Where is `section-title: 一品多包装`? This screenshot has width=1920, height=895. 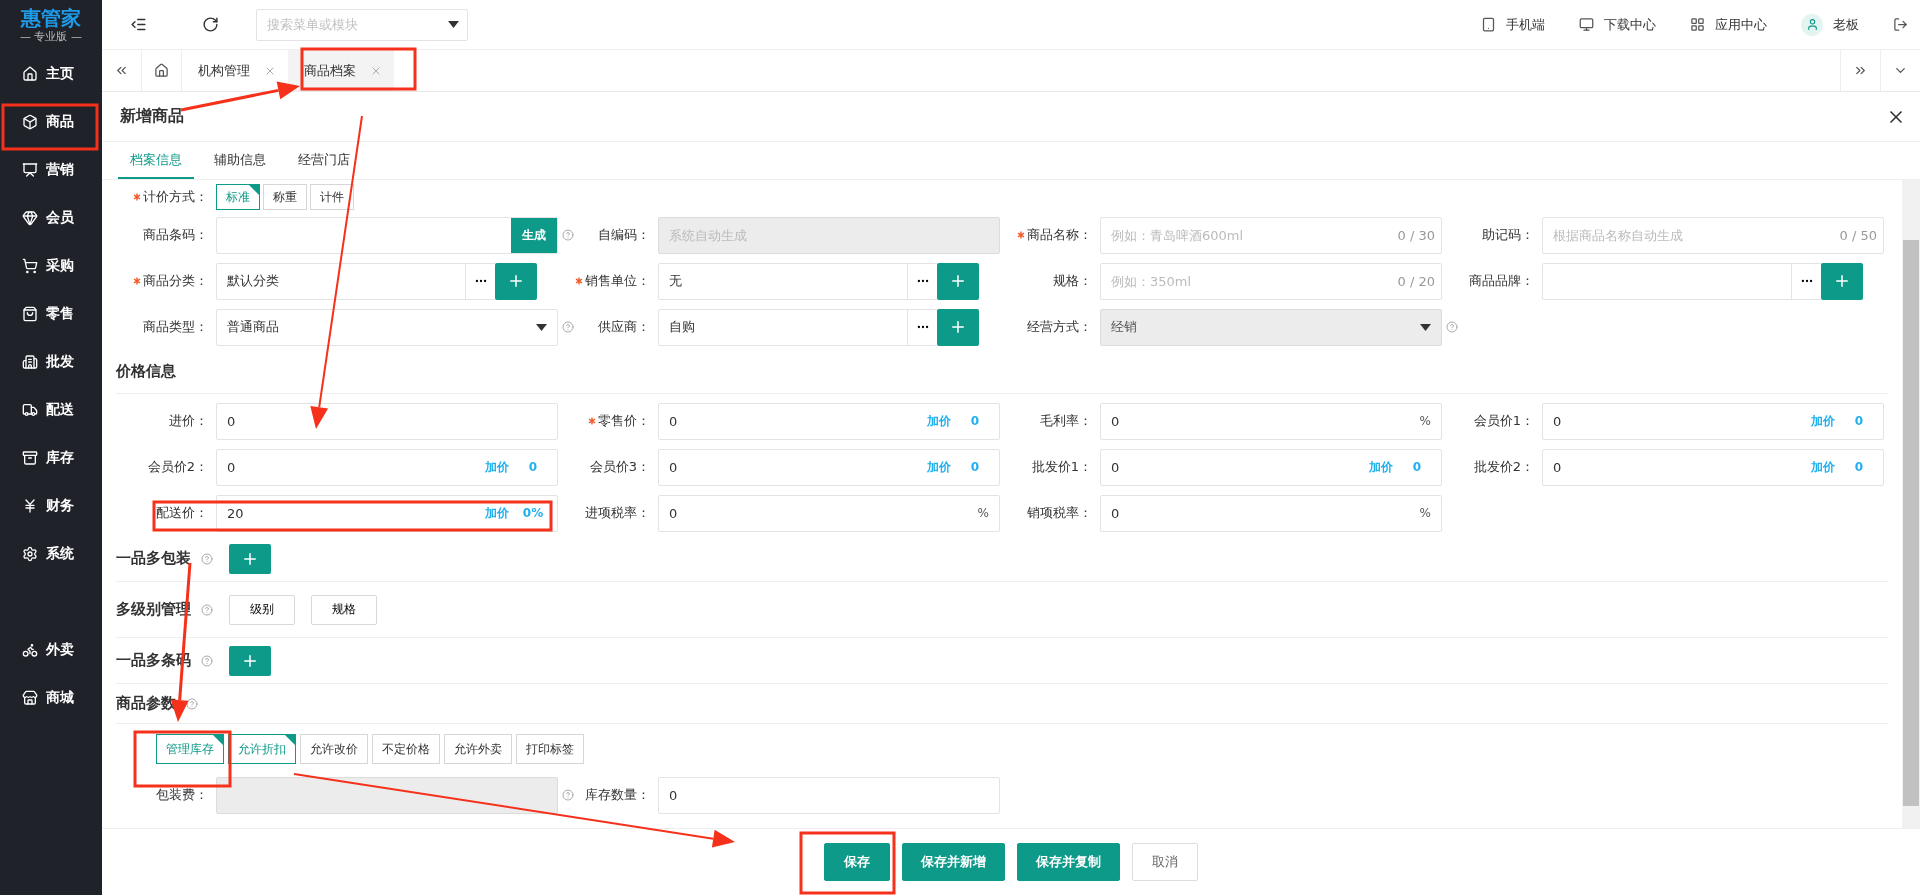
section-title: 一品多包装 is located at coordinates (153, 558).